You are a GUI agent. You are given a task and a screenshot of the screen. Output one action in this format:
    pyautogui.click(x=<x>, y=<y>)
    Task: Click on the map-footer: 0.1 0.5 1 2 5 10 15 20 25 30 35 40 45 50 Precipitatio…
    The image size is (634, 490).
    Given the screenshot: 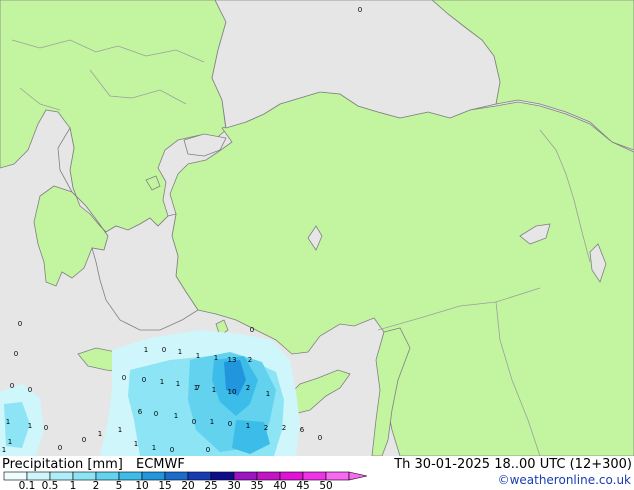 What is the action you would take?
    pyautogui.click(x=317, y=473)
    